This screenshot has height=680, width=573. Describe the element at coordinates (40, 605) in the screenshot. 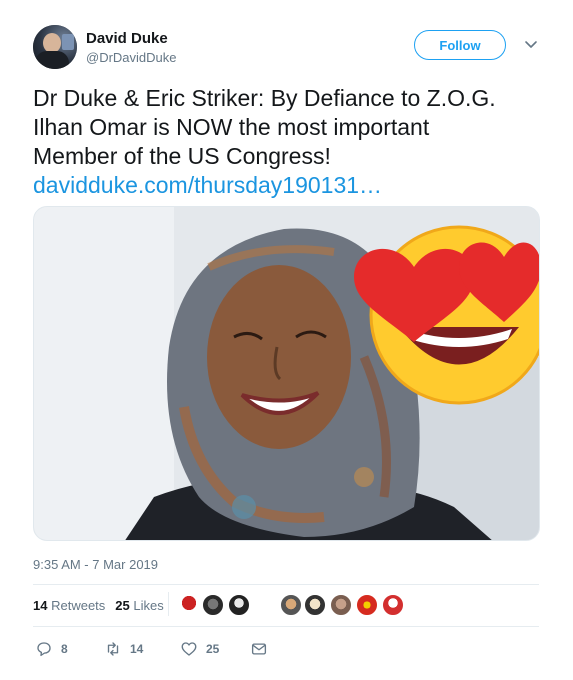

I see `retweets-stat-count: 14` at that location.